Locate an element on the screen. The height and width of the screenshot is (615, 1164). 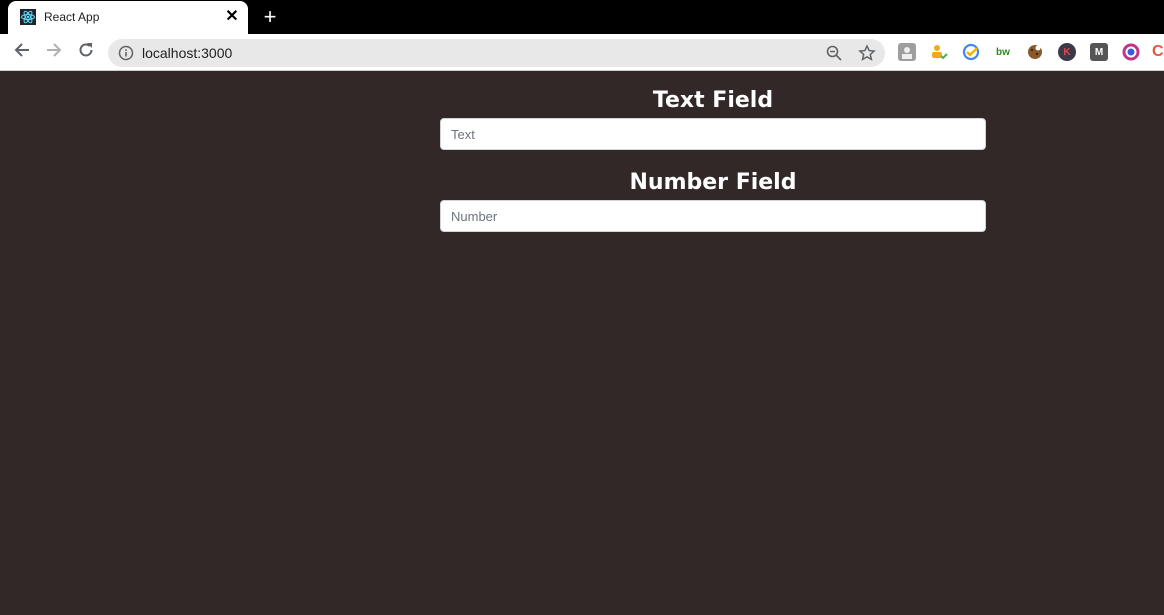
reload-button is located at coordinates (86, 52).